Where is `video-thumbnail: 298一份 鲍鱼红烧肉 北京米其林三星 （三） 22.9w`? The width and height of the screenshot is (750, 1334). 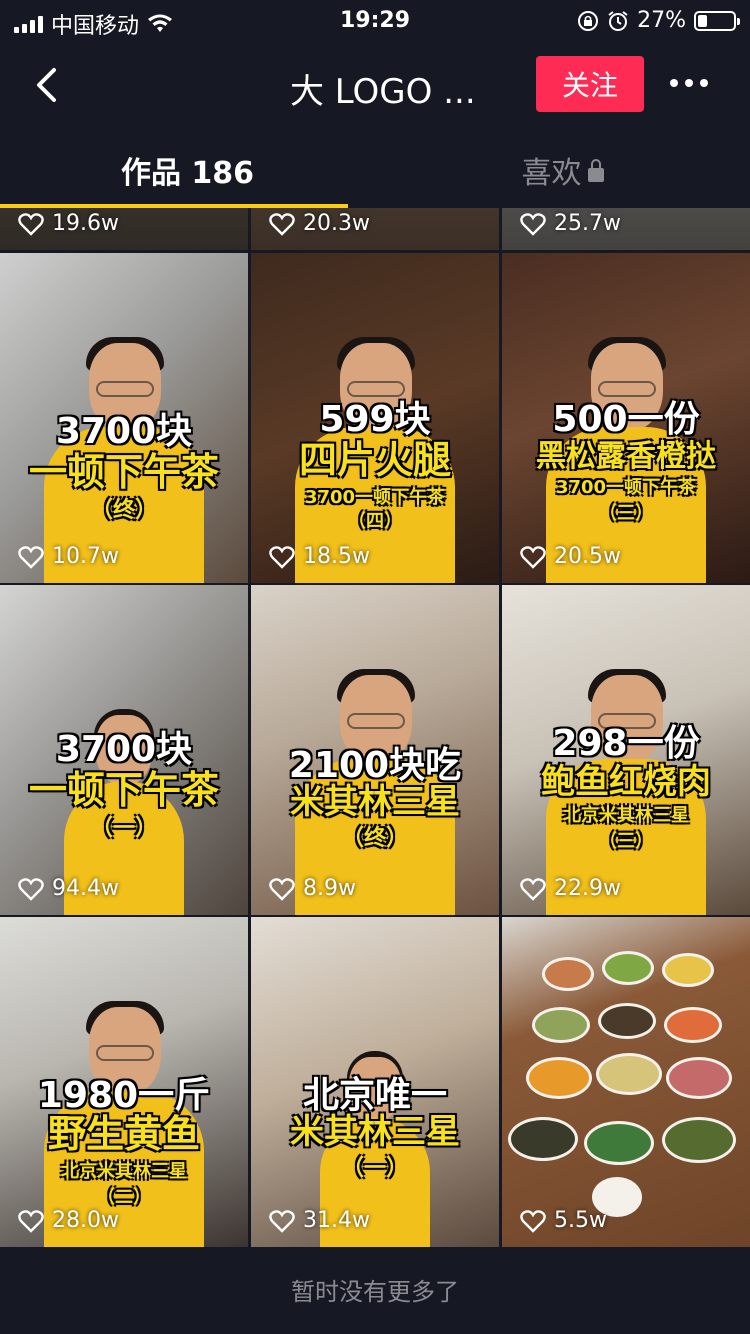
video-thumbnail: 298一份 鲍鱼红烧肉 北京米其林三星 （三） 22.9w is located at coordinates (626, 750).